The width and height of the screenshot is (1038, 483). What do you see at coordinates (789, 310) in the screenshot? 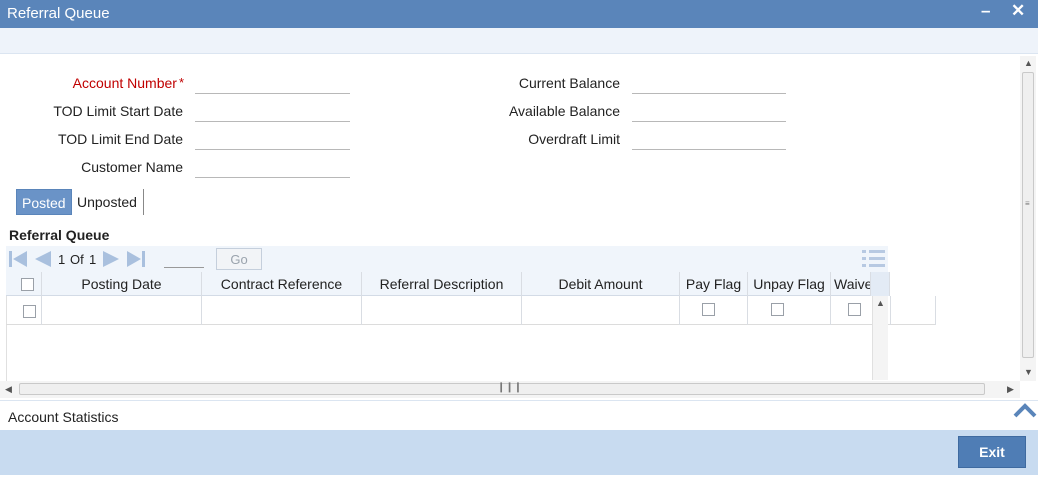
I see `unpay-flag-cell` at bounding box center [789, 310].